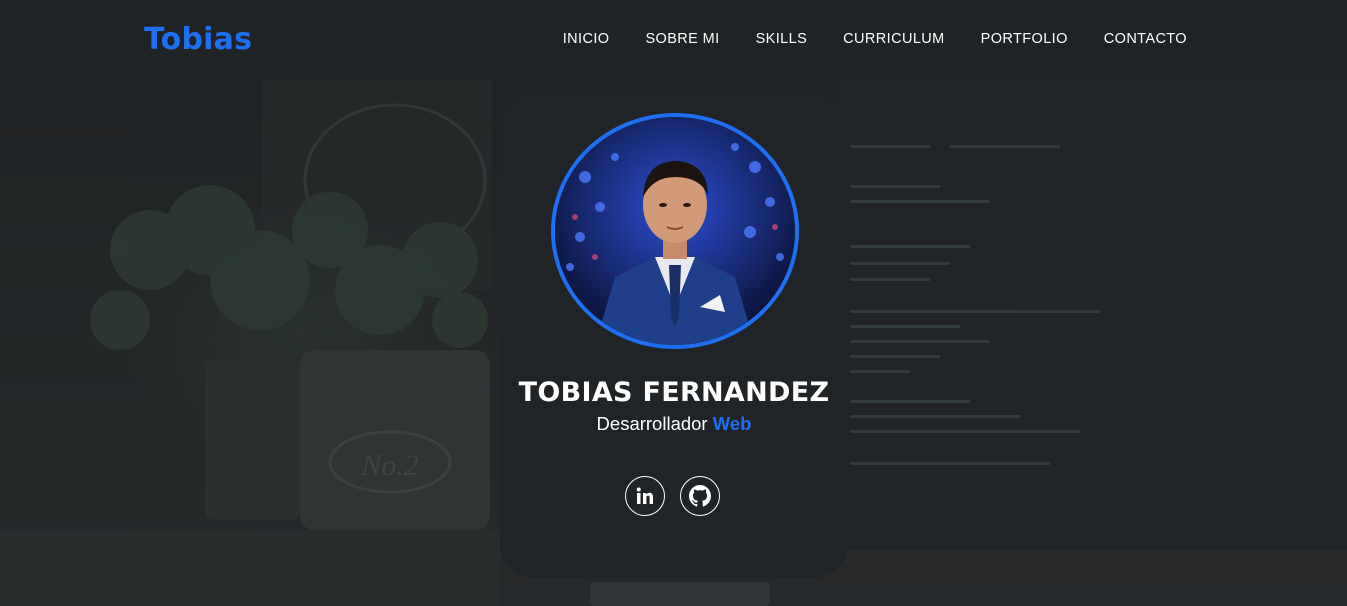  I want to click on profile-role: Desarrollador Web, so click(674, 424).